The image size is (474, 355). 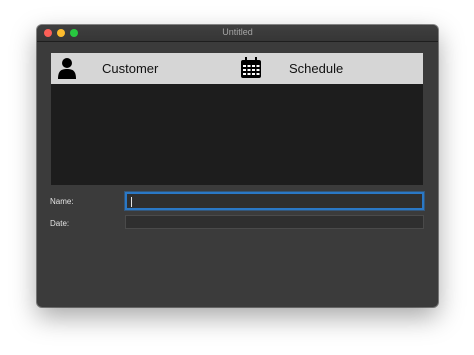 What do you see at coordinates (274, 222) in the screenshot?
I see `date-field` at bounding box center [274, 222].